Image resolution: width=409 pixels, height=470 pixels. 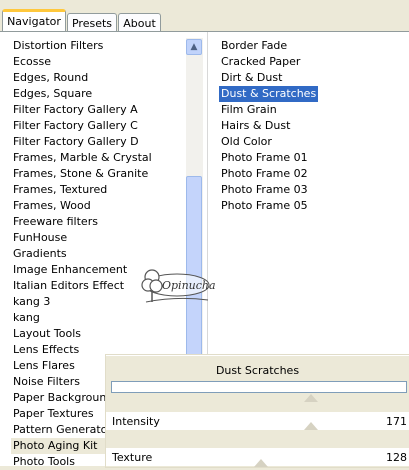 What do you see at coordinates (204, 16) in the screenshot?
I see `tab-bar: Navigator Presets About` at bounding box center [204, 16].